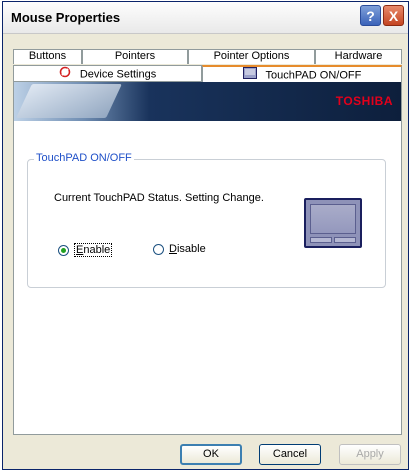 This screenshot has height=472, width=411. I want to click on toshiba-logo: TOSHIBA, so click(364, 101).